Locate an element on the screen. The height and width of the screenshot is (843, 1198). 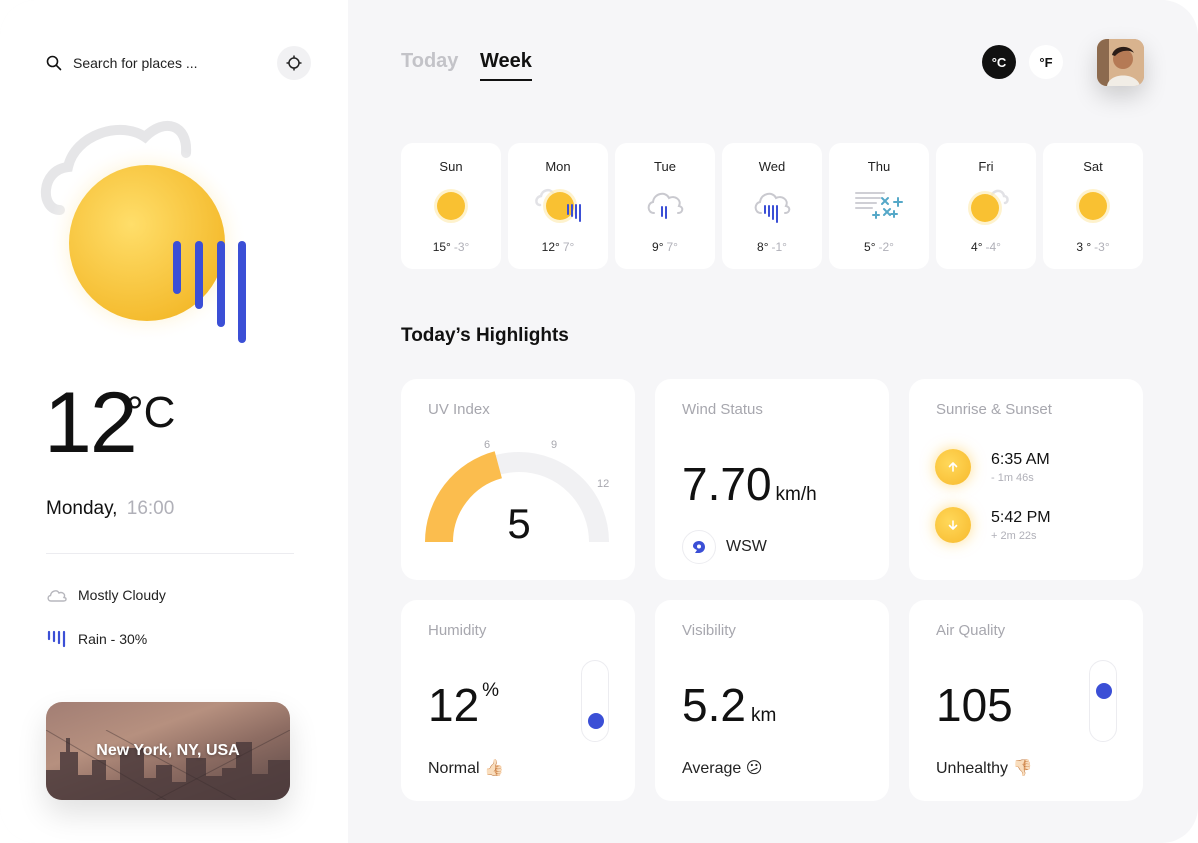
forecast-card-wed: Wed 8° -1° is located at coordinates (772, 206).